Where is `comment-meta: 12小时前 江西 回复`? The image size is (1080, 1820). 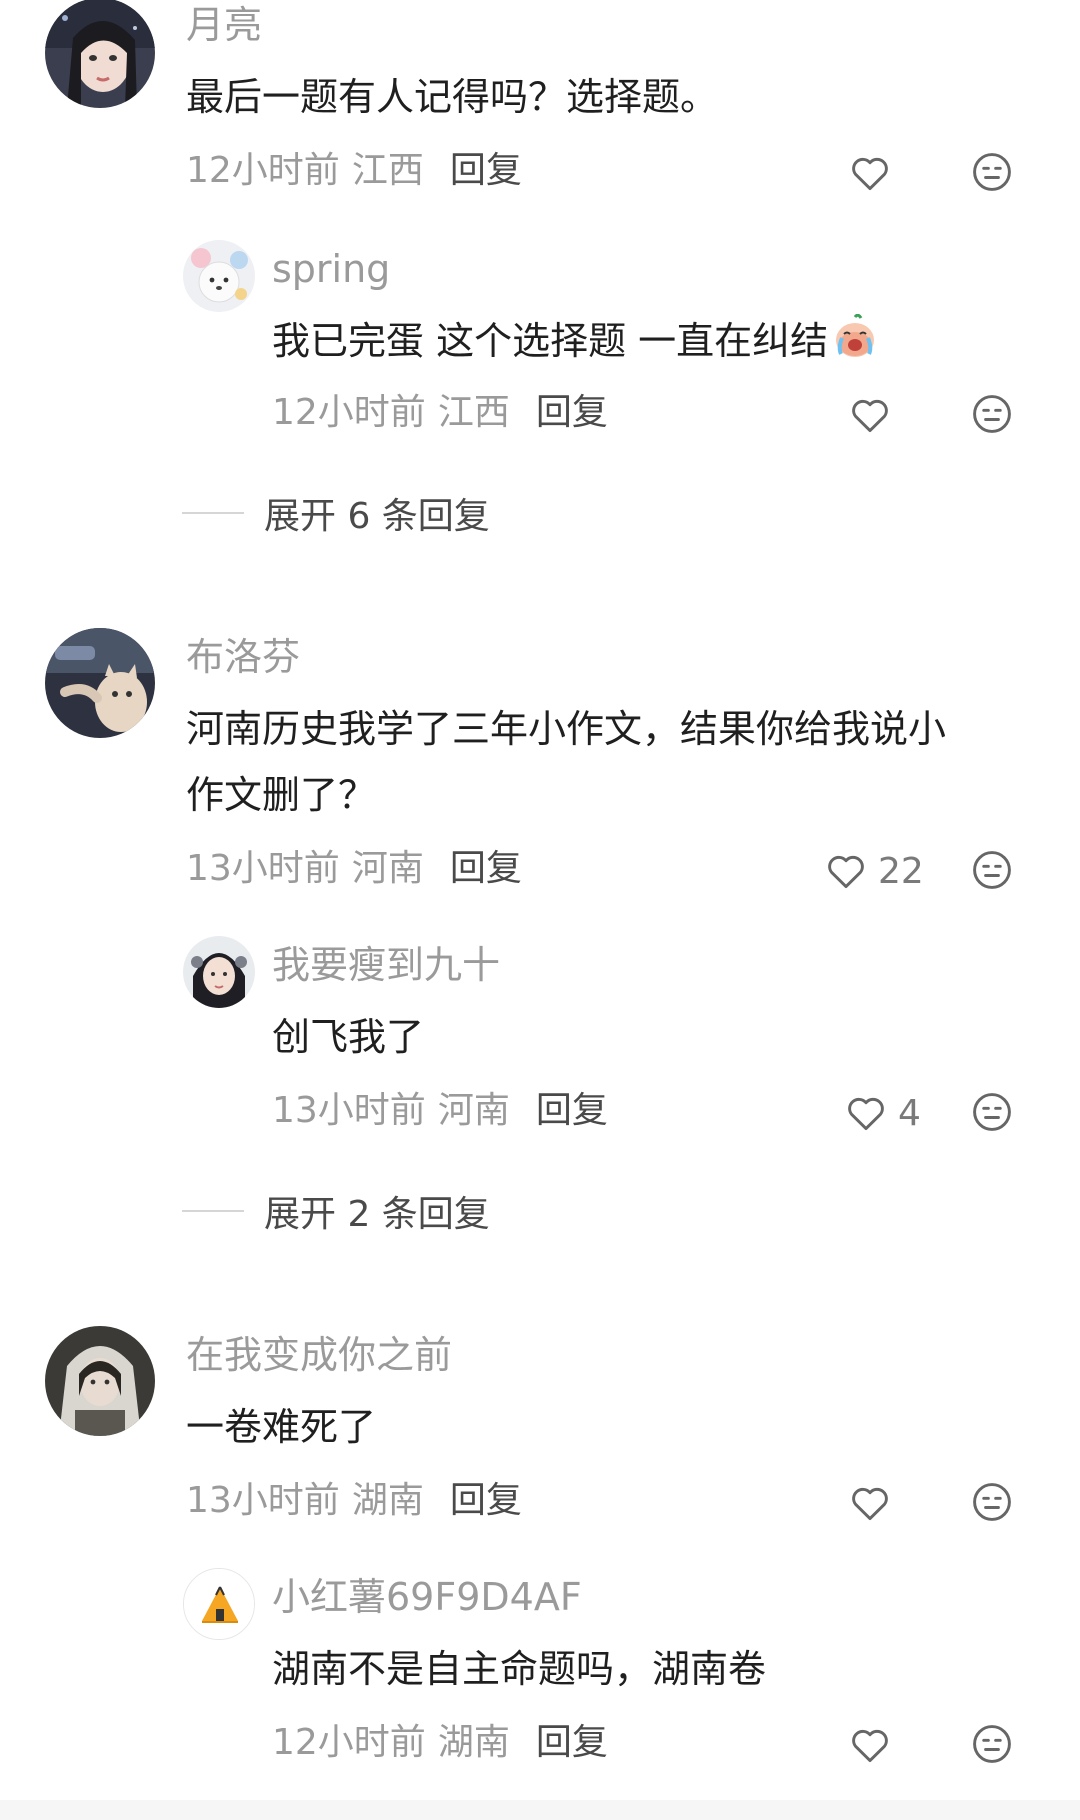 comment-meta: 12小时前 江西 回复 is located at coordinates (354, 171).